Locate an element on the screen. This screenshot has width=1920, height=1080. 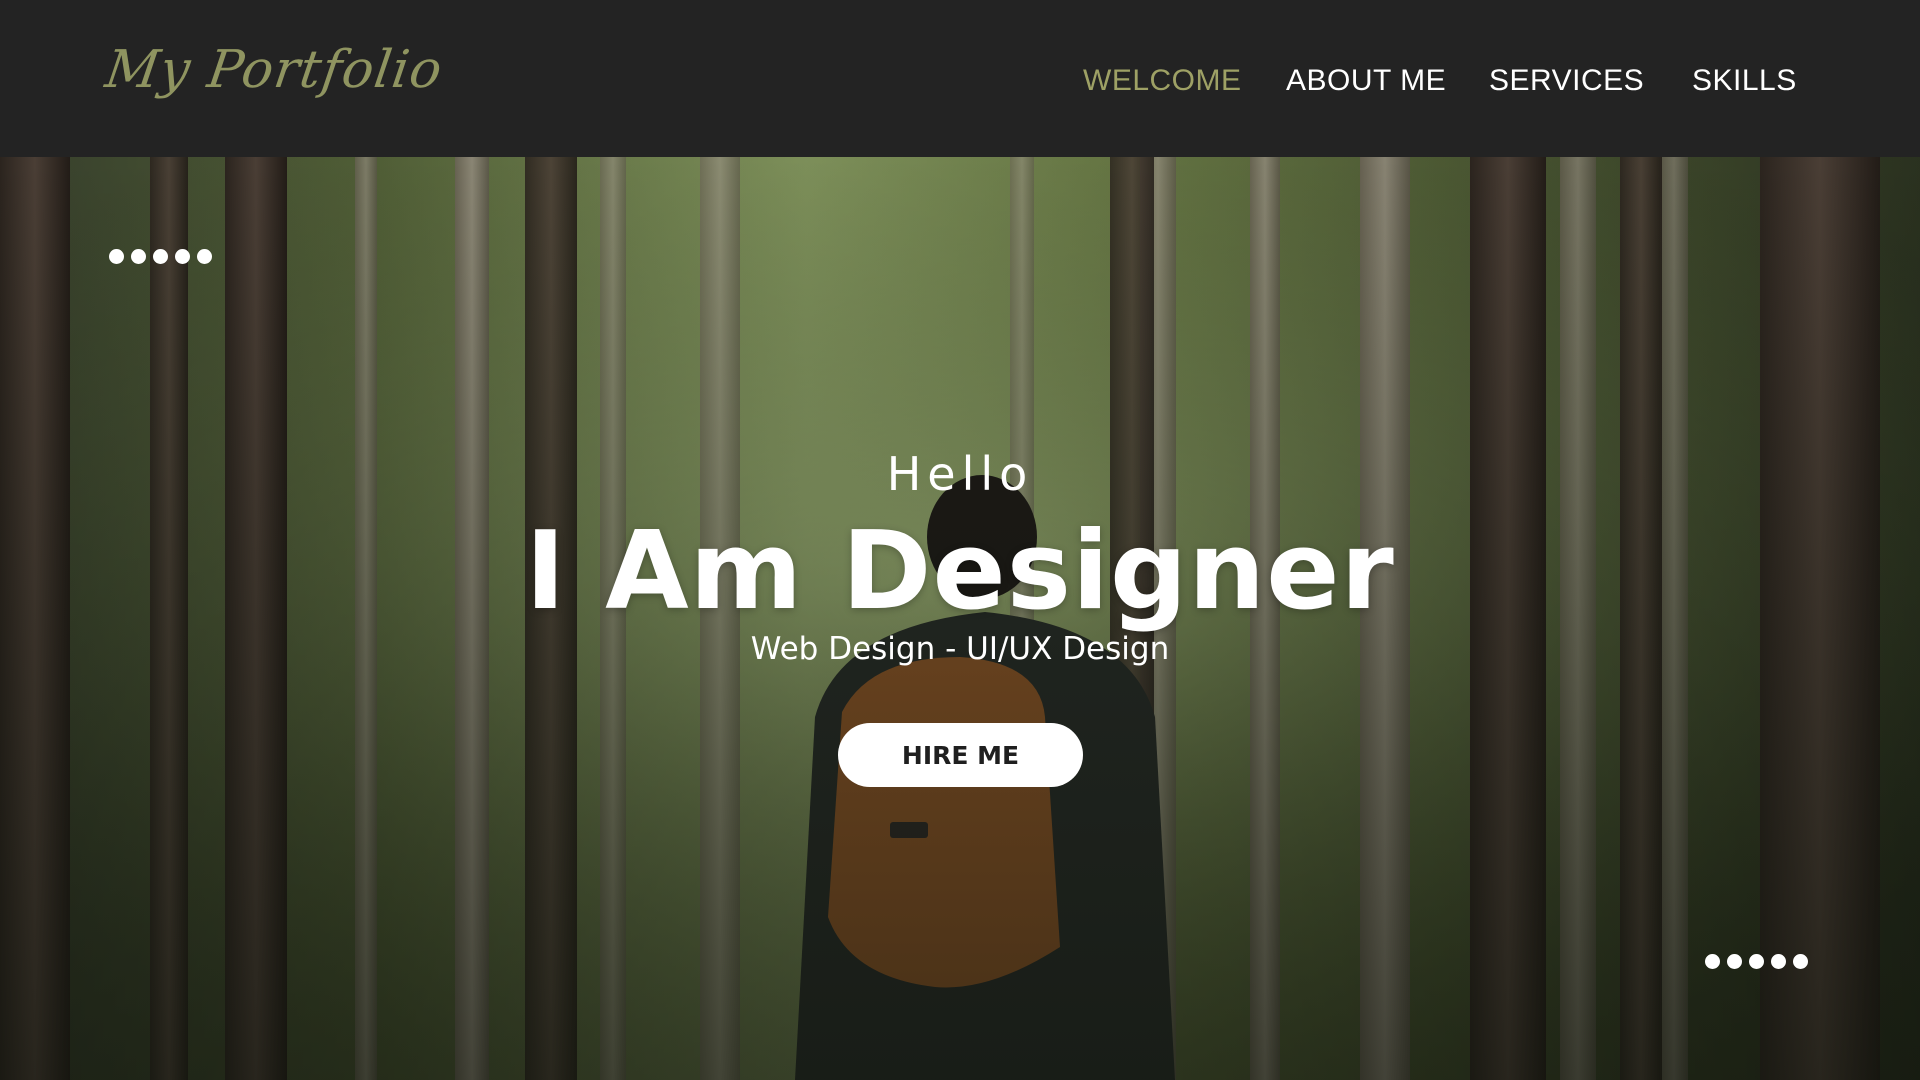
hero-headline: I Am Designer is located at coordinates (960, 571).